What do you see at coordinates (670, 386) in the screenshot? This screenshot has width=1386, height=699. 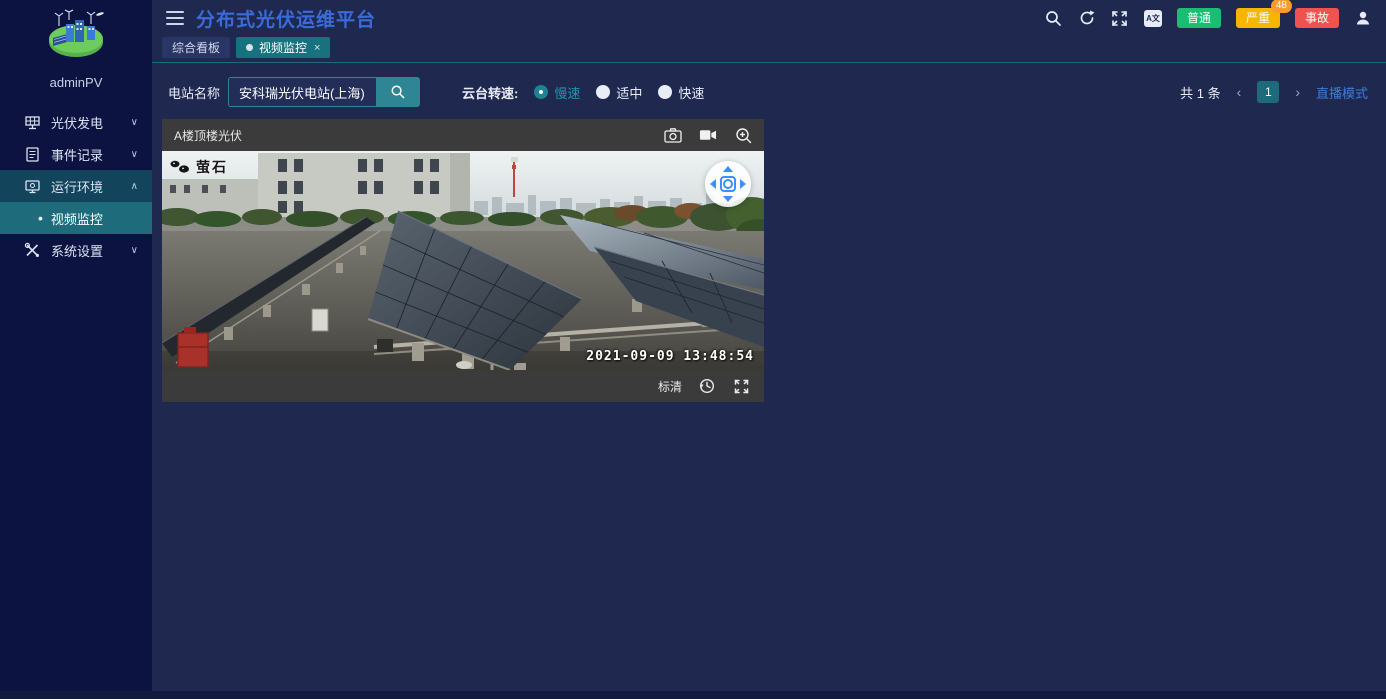 I see `quality-selector: 标清` at bounding box center [670, 386].